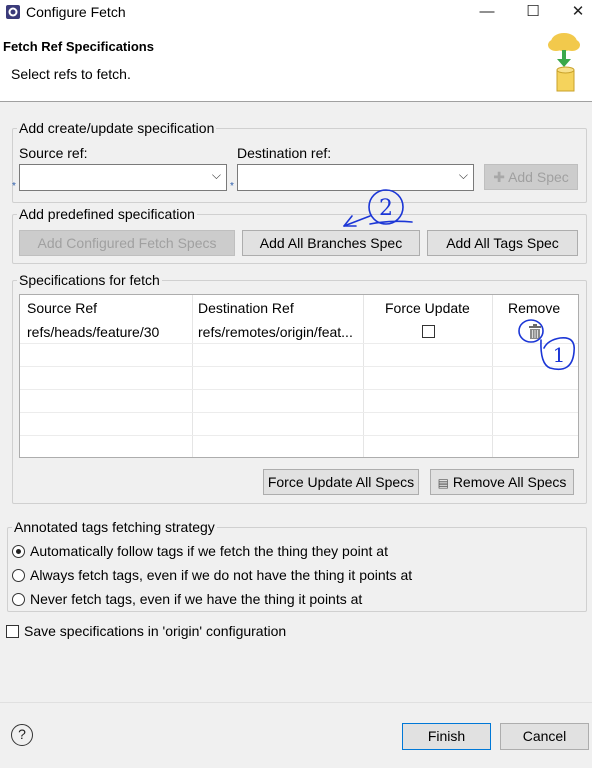 Image resolution: width=592 pixels, height=768 pixels. What do you see at coordinates (53, 153) in the screenshot?
I see `source-ref-label: Source ref:` at bounding box center [53, 153].